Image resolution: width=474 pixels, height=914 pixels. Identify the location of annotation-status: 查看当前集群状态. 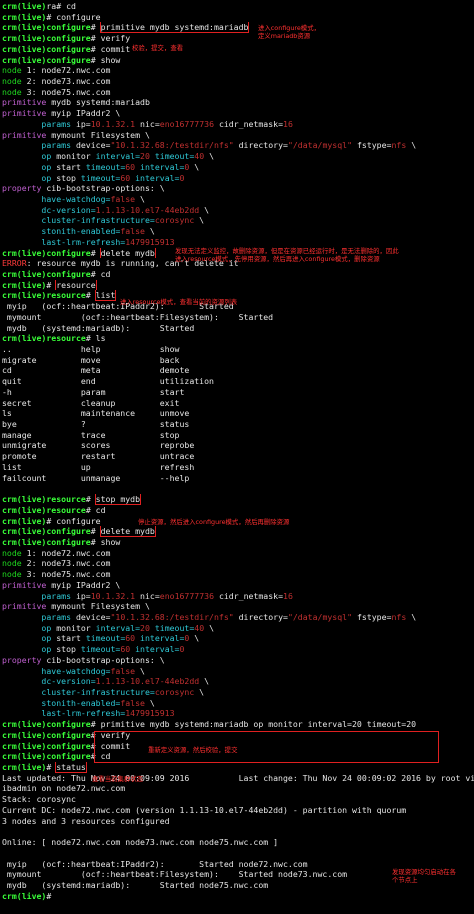
(118, 779).